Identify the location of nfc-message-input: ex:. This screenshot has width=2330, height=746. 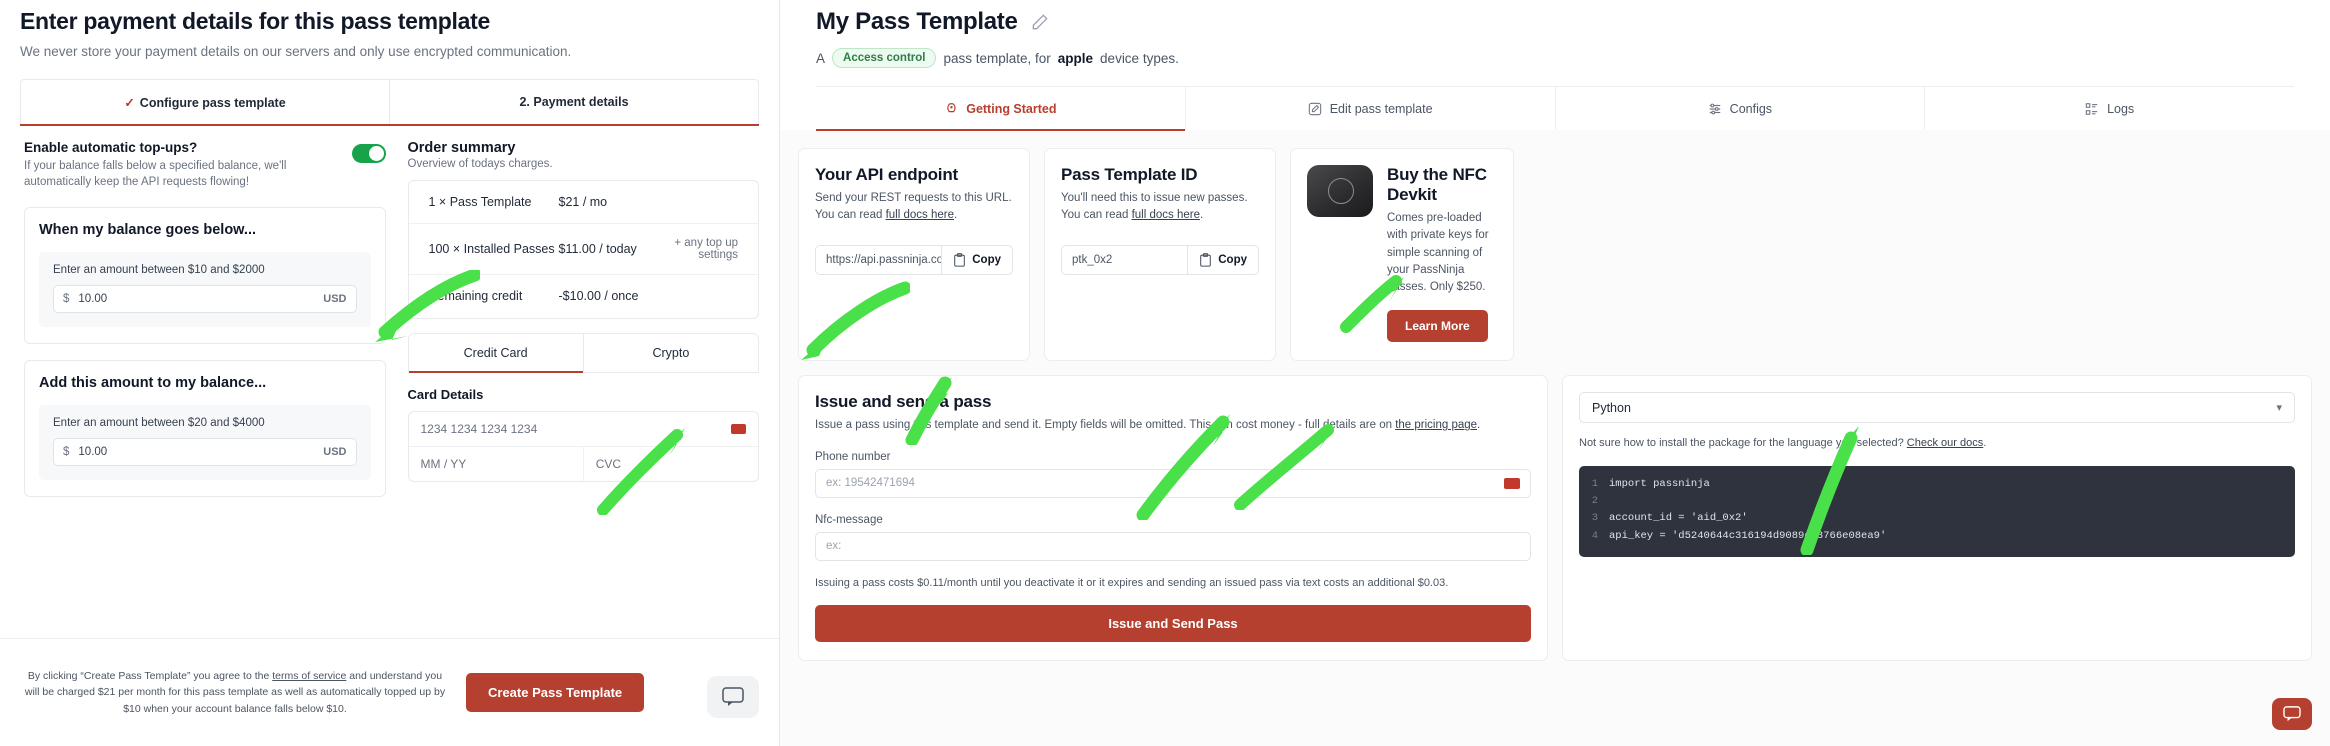
(1173, 546).